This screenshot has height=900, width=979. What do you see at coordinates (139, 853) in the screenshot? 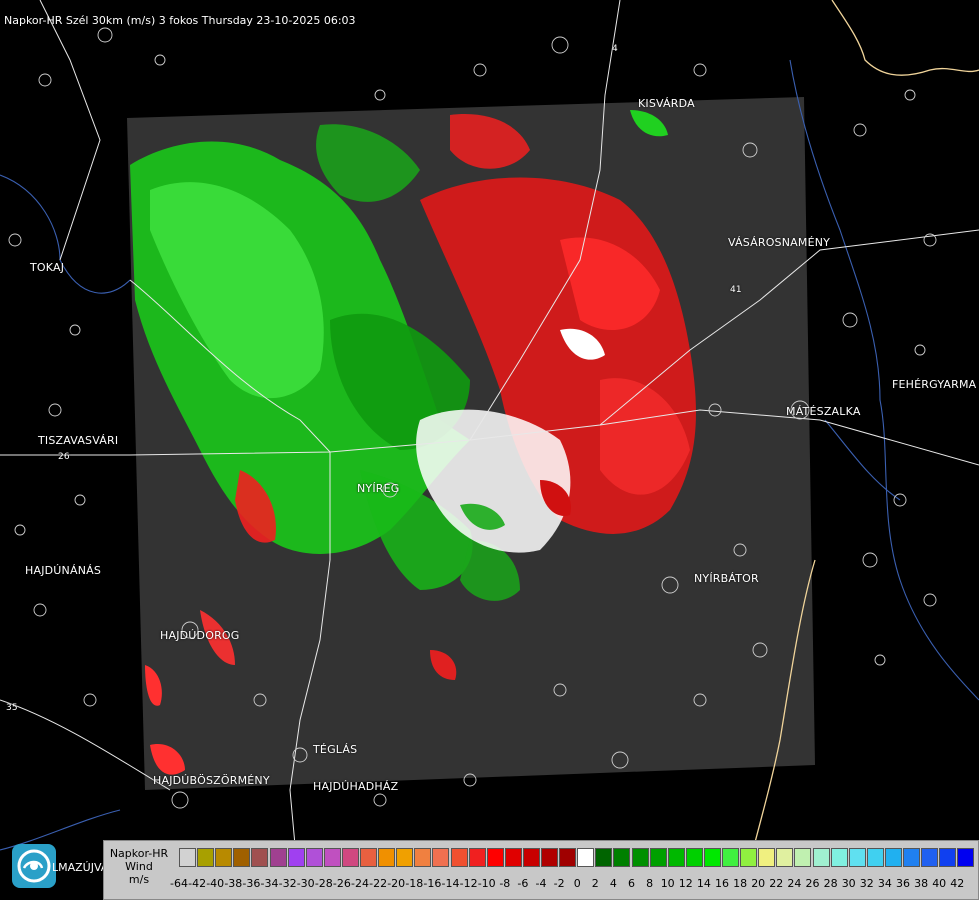
I see `legend-title-line1: Napkor-HR` at bounding box center [139, 853].